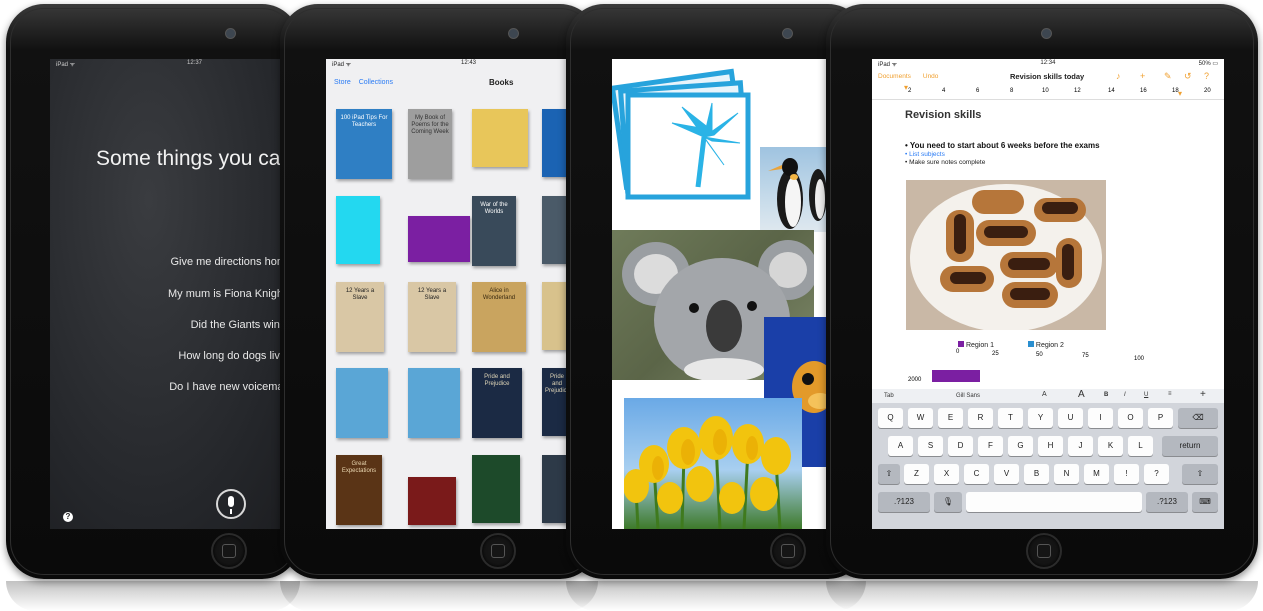 This screenshot has height=611, width=1263. What do you see at coordinates (1054, 502) in the screenshot?
I see `space-bar` at bounding box center [1054, 502].